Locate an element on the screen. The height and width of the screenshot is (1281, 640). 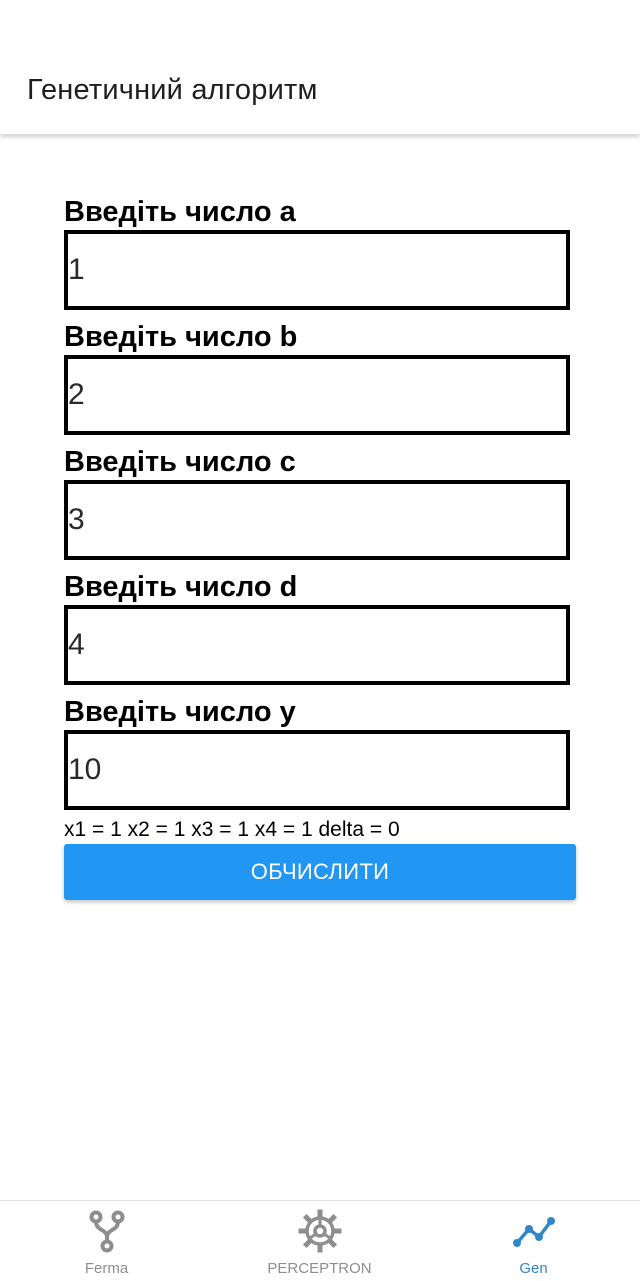
input-c is located at coordinates (317, 520).